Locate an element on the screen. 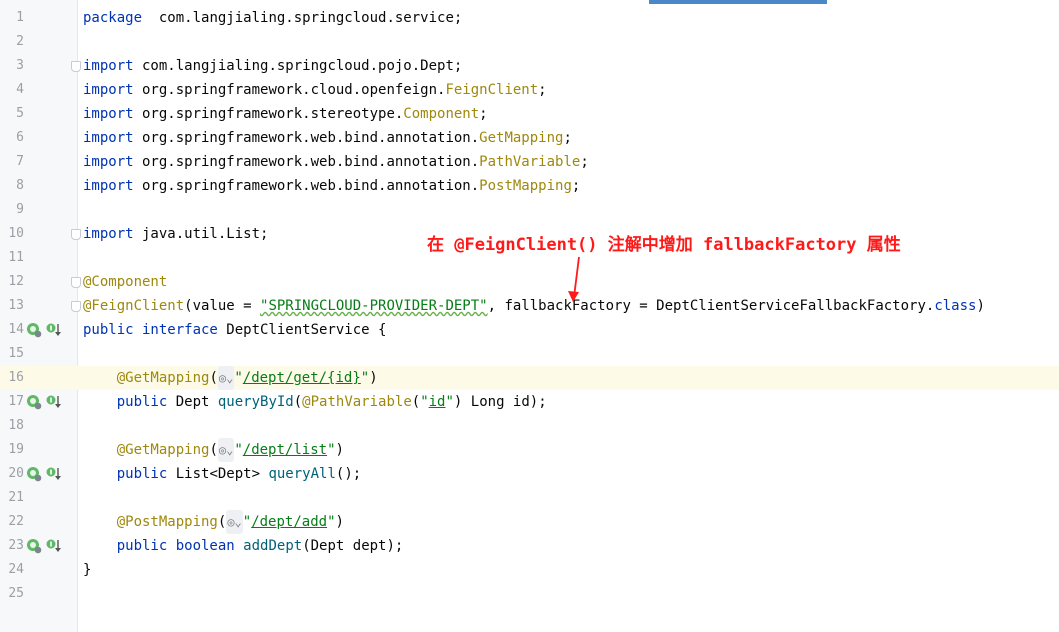 The width and height of the screenshot is (1059, 632). code-text: @GetMapping(◎⌄"/dept/get/{id}") is located at coordinates (230, 378).